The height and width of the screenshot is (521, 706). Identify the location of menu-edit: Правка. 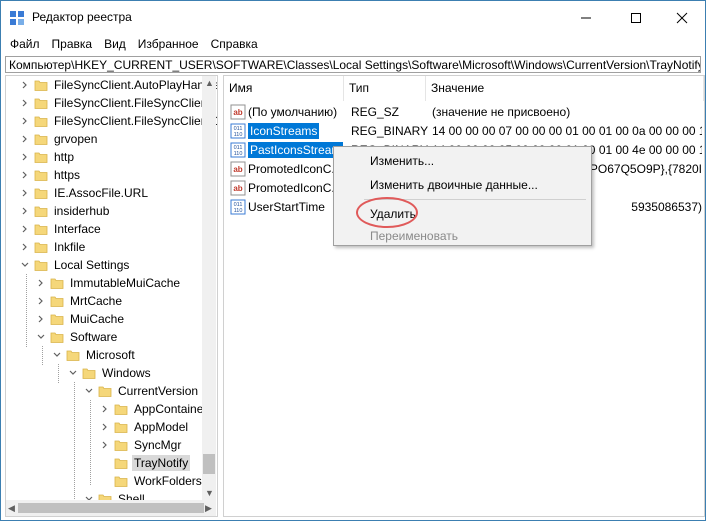
(72, 44).